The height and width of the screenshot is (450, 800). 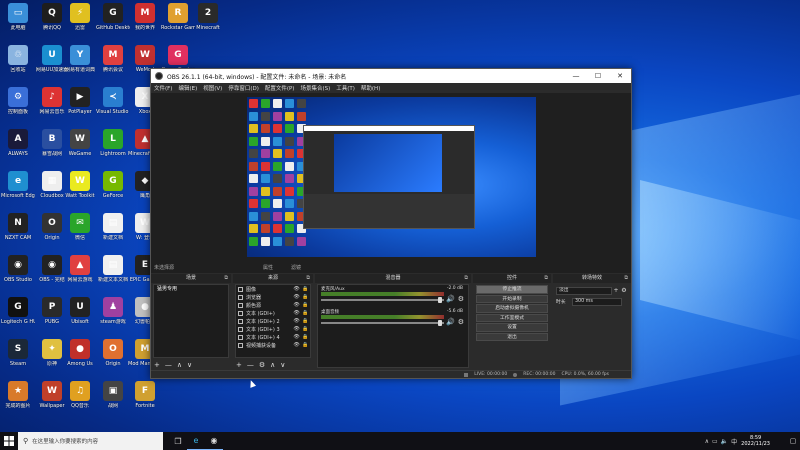 What do you see at coordinates (18, 23) in the screenshot?
I see `desktop-shortcut: ▭ 此电脑` at bounding box center [18, 23].